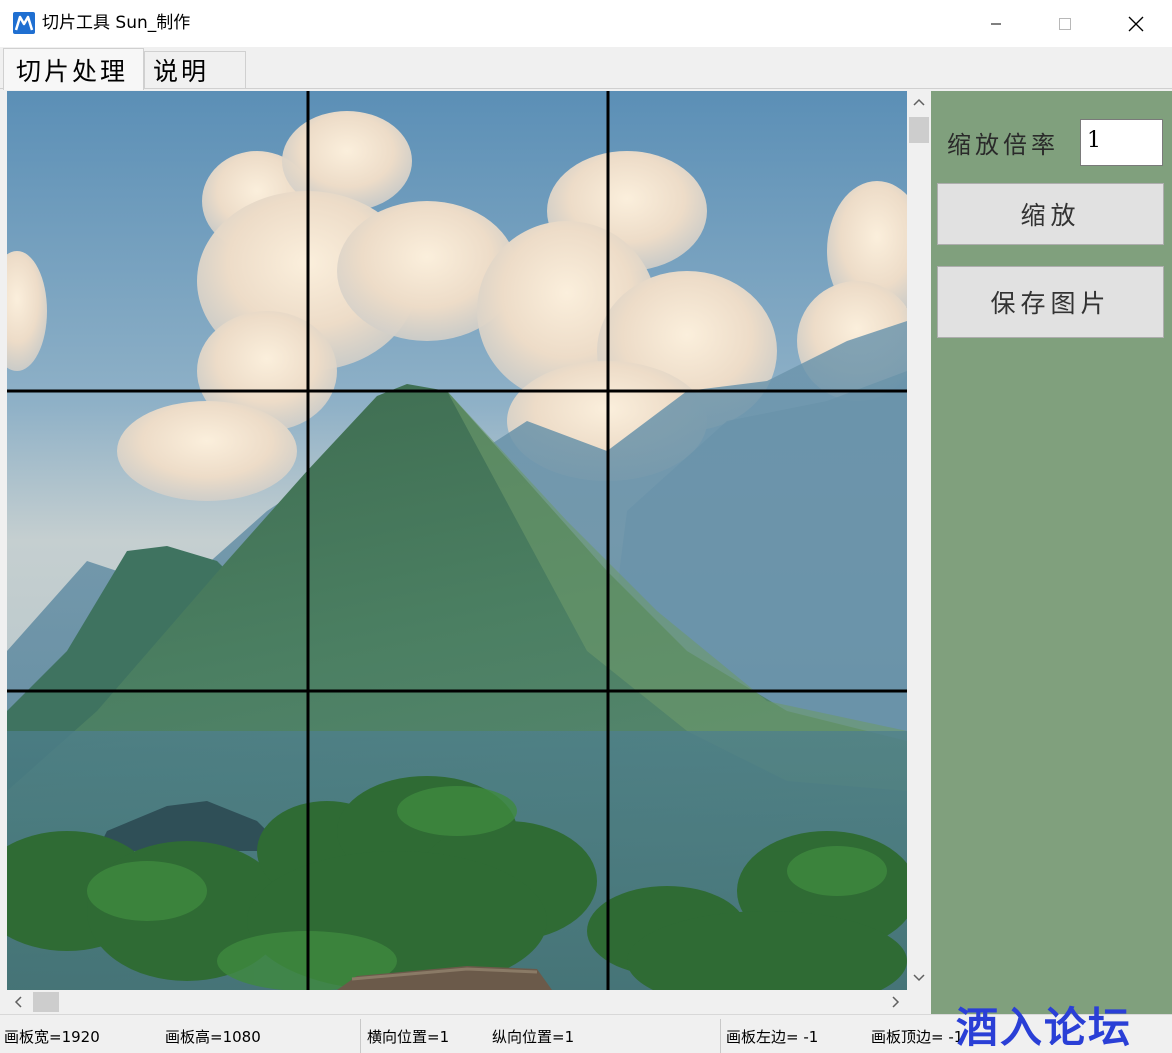  What do you see at coordinates (457, 1002) in the screenshot?
I see `horizontal-scrollbar` at bounding box center [457, 1002].